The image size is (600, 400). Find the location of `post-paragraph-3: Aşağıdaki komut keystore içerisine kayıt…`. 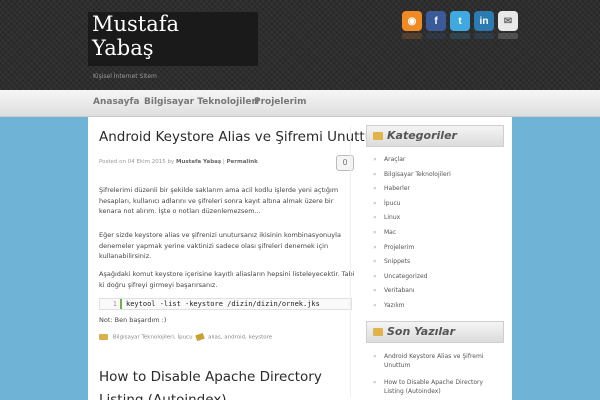

post-paragraph-3: Aşağıdaki komut keystore içerisine kayıt… is located at coordinates (227, 279).